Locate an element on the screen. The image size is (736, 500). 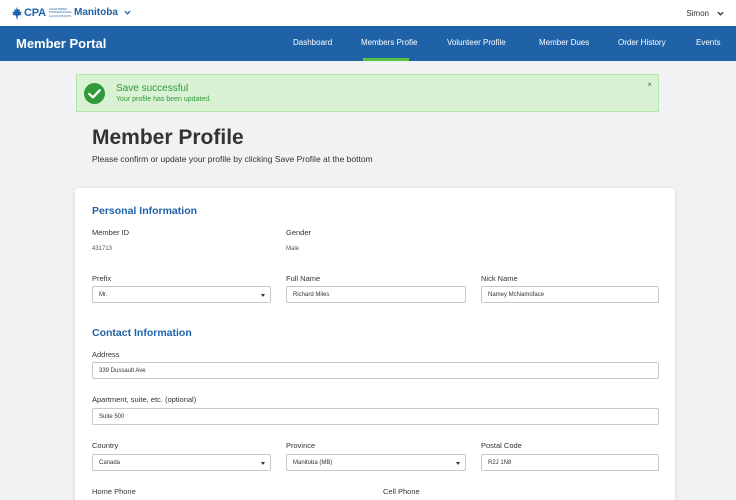
province-select: Manitoba (MB) is located at coordinates (376, 462).